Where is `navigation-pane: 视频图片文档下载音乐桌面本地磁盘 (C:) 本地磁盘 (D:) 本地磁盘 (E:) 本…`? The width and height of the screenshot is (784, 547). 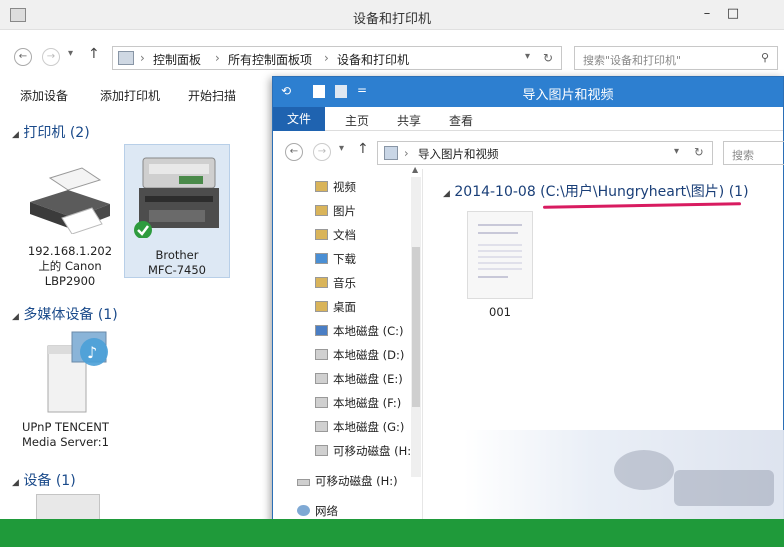 navigation-pane: 视频图片文档下载音乐桌面本地磁盘 (C:) 本地磁盘 (D:) 本地磁盘 (E:) 本… is located at coordinates (348, 347).